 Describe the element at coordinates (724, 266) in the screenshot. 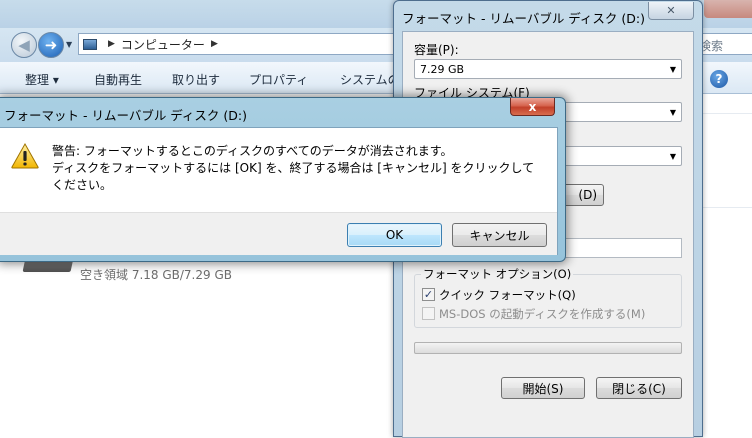

I see `explorer-details-strip` at that location.